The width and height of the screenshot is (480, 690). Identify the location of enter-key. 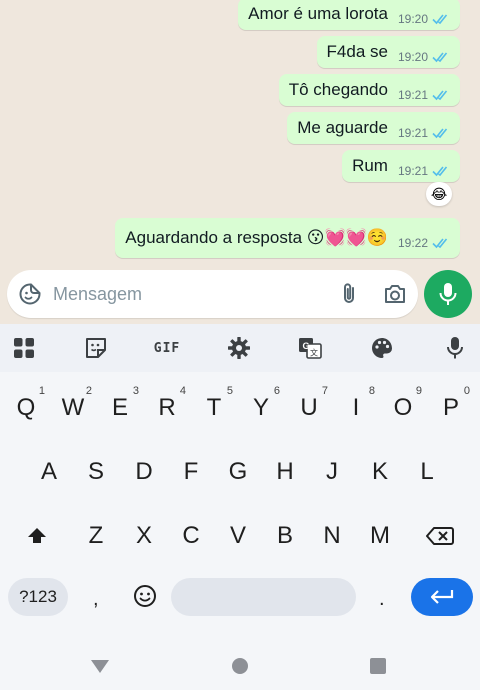
(442, 597).